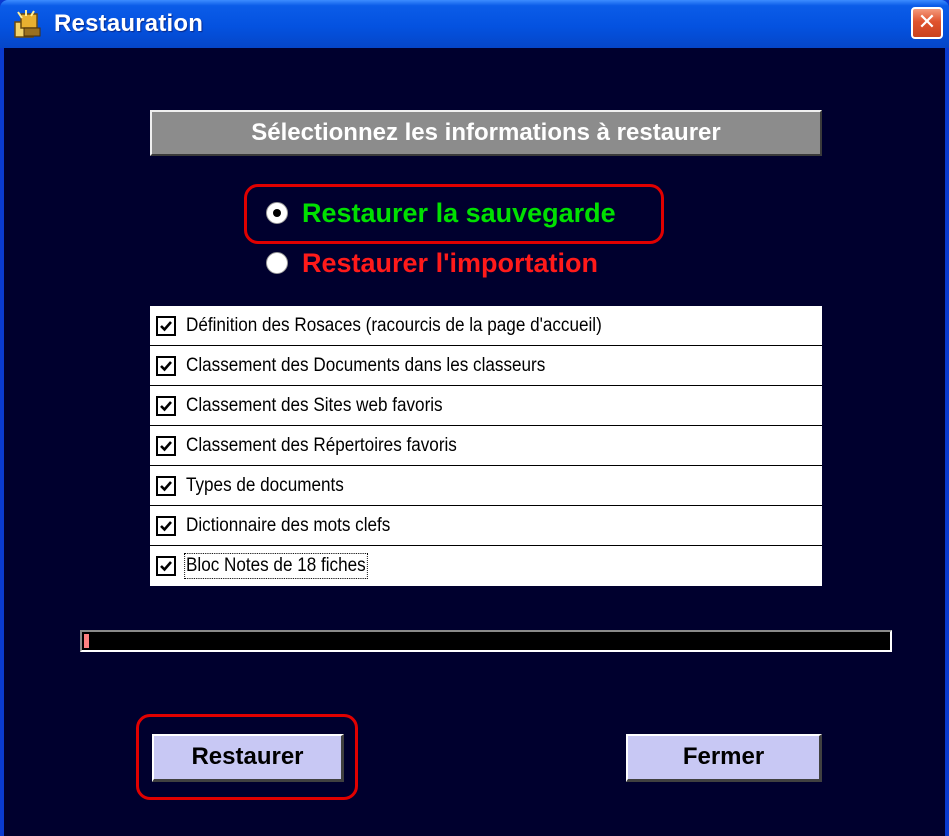 This screenshot has height=836, width=949. What do you see at coordinates (450, 262) in the screenshot?
I see `radio-label-restore-import: Restaurer l'importation` at bounding box center [450, 262].